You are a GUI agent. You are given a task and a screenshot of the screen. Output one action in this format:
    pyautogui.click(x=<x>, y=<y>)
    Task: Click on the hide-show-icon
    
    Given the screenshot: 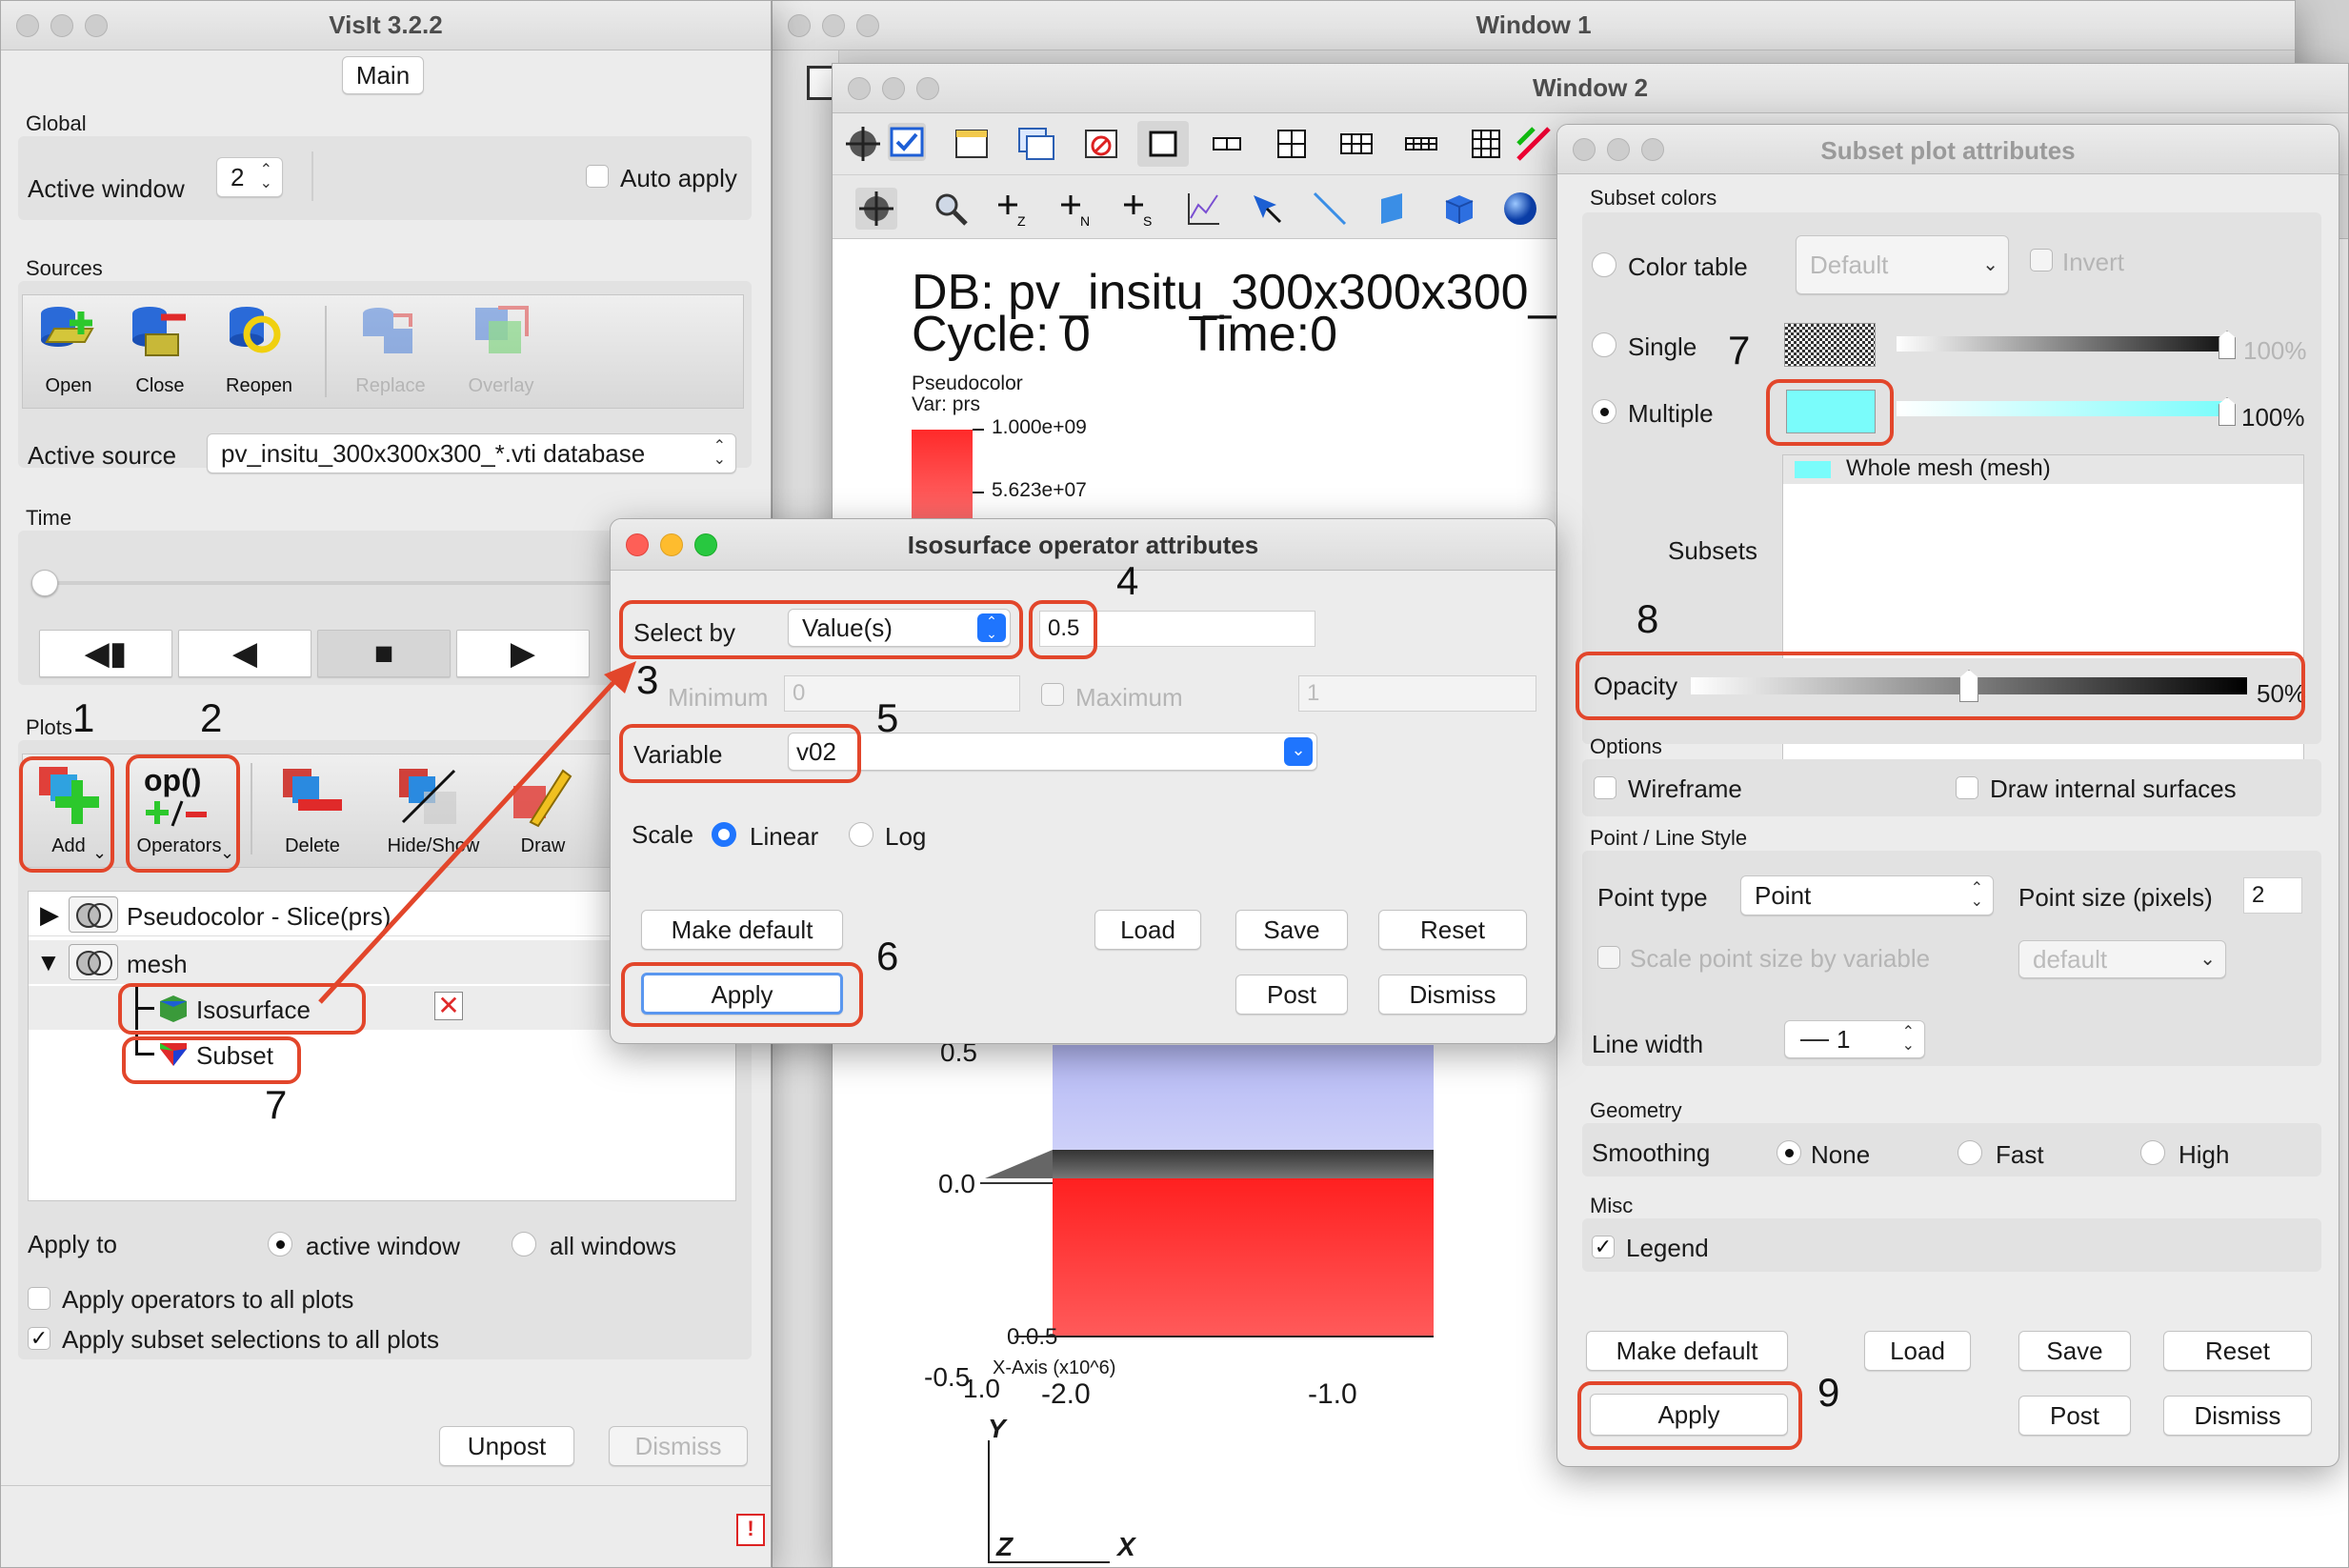 What is the action you would take?
    pyautogui.click(x=428, y=798)
    